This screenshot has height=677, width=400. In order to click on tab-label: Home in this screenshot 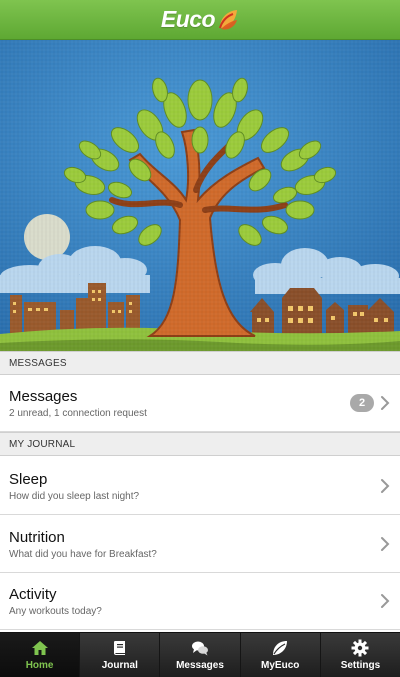, I will do `click(39, 665)`.